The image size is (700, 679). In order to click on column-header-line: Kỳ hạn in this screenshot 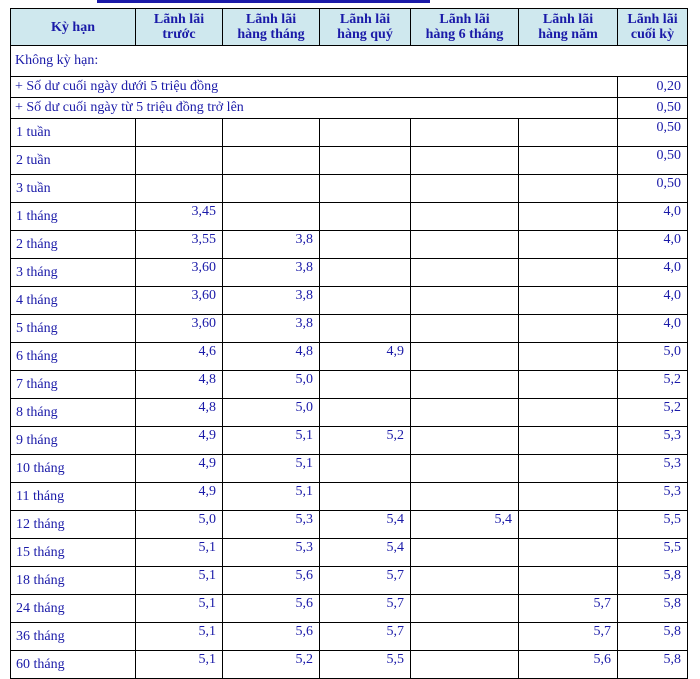, I will do `click(73, 27)`.